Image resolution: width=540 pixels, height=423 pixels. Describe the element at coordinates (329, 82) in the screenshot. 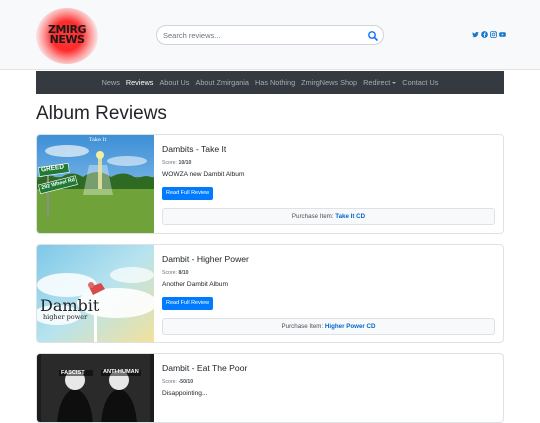

I see `nav-zmirgnews-shop: ZmirgNews Shop` at that location.